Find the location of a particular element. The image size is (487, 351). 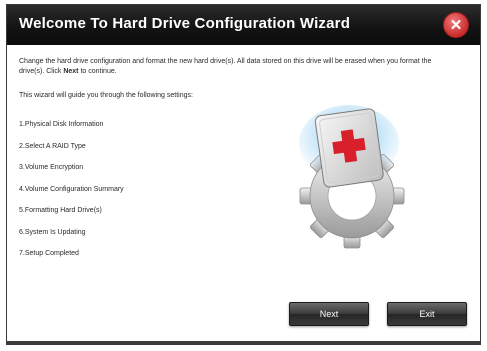

step-item: 2.Select A RAID Type is located at coordinates (52, 146).